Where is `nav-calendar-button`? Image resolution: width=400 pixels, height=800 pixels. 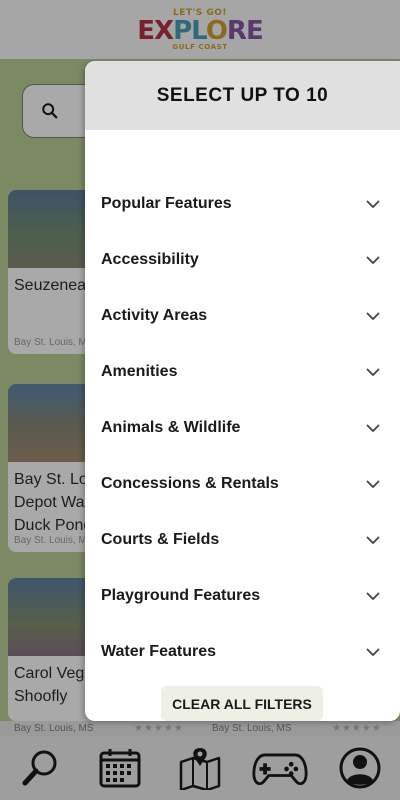
nav-calendar-button is located at coordinates (120, 768).